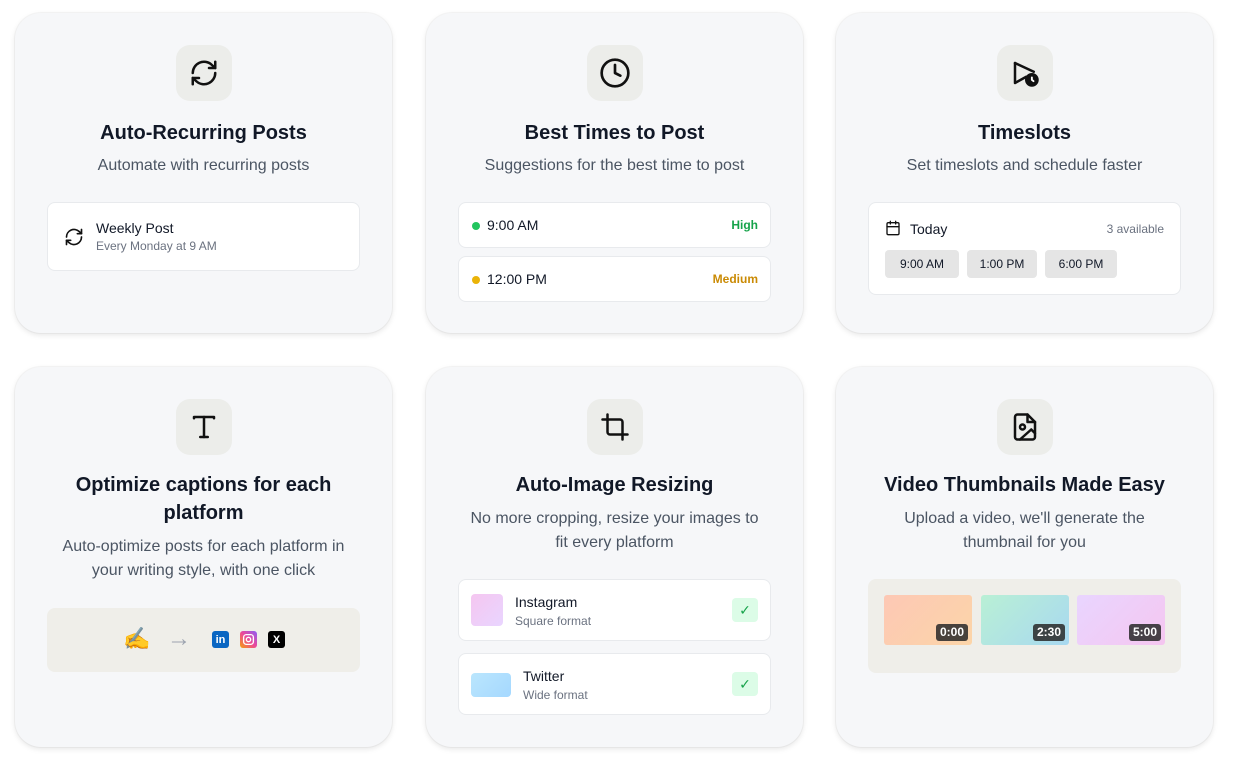  What do you see at coordinates (1024, 518) in the screenshot?
I see `card-description-line: Upload a video, we'll generate the` at bounding box center [1024, 518].